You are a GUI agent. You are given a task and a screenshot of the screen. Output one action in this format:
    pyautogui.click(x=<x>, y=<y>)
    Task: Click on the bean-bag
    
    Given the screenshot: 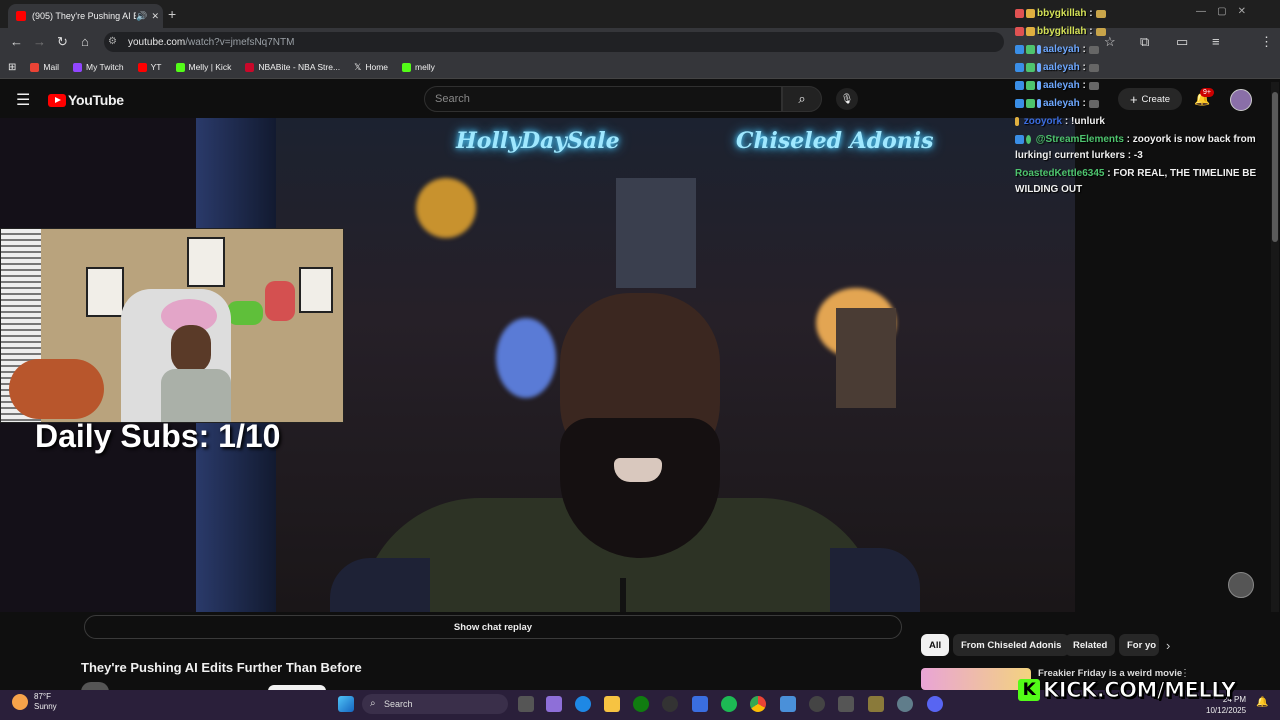 What is the action you would take?
    pyautogui.click(x=56, y=389)
    